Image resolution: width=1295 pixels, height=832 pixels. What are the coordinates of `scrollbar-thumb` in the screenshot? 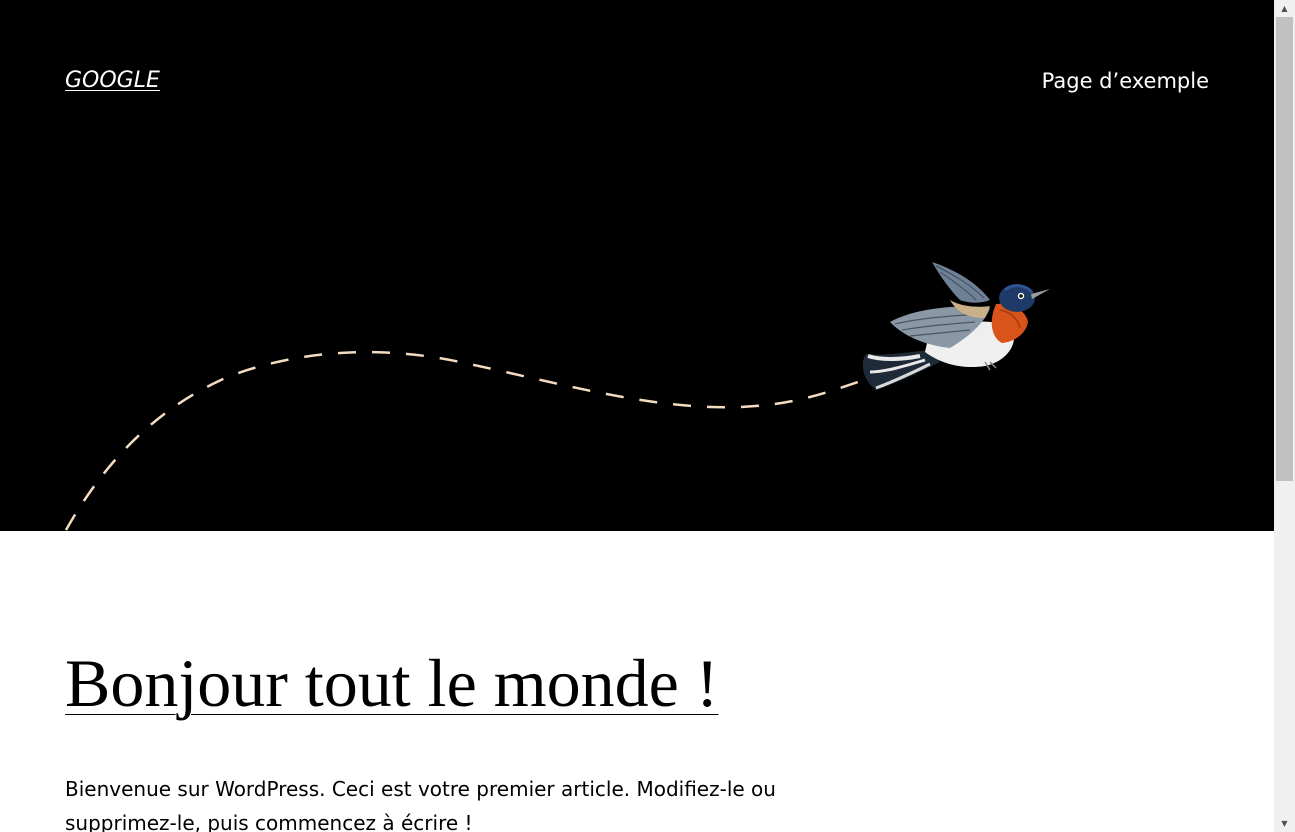 It's located at (1284, 249).